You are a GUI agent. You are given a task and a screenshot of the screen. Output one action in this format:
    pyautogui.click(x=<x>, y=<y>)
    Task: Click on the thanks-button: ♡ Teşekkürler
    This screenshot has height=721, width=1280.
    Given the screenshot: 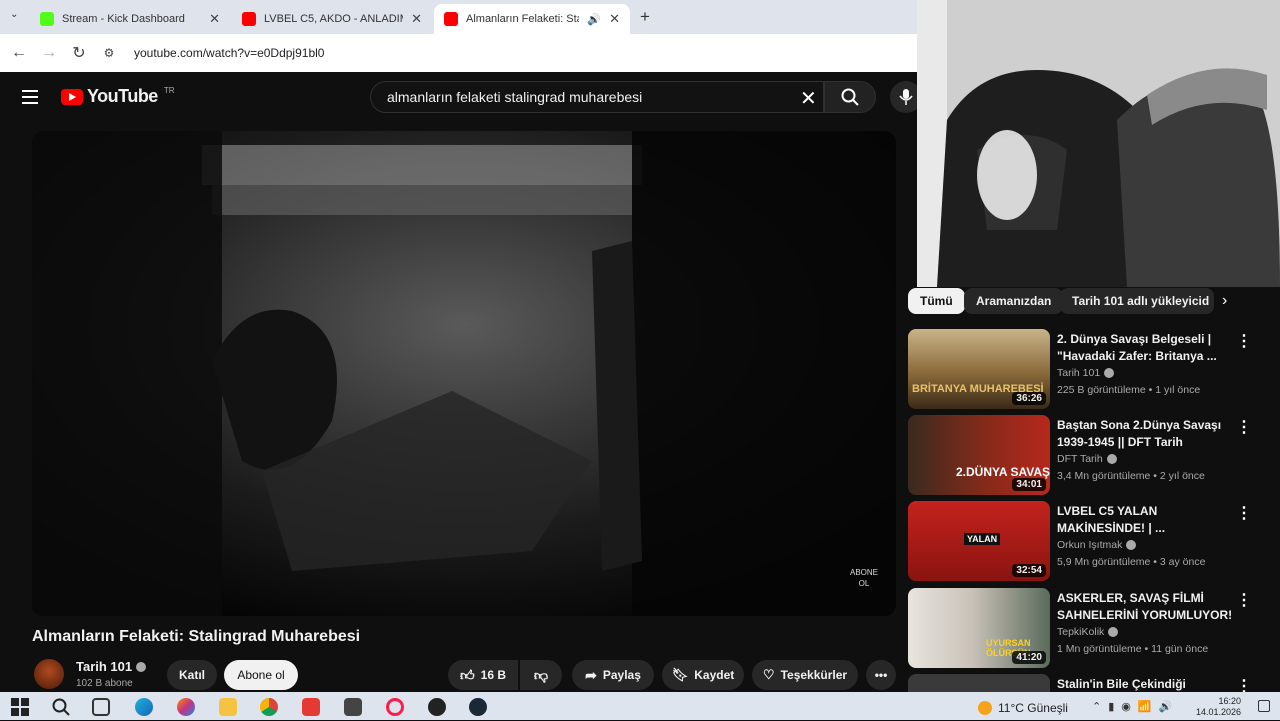 What is the action you would take?
    pyautogui.click(x=805, y=675)
    